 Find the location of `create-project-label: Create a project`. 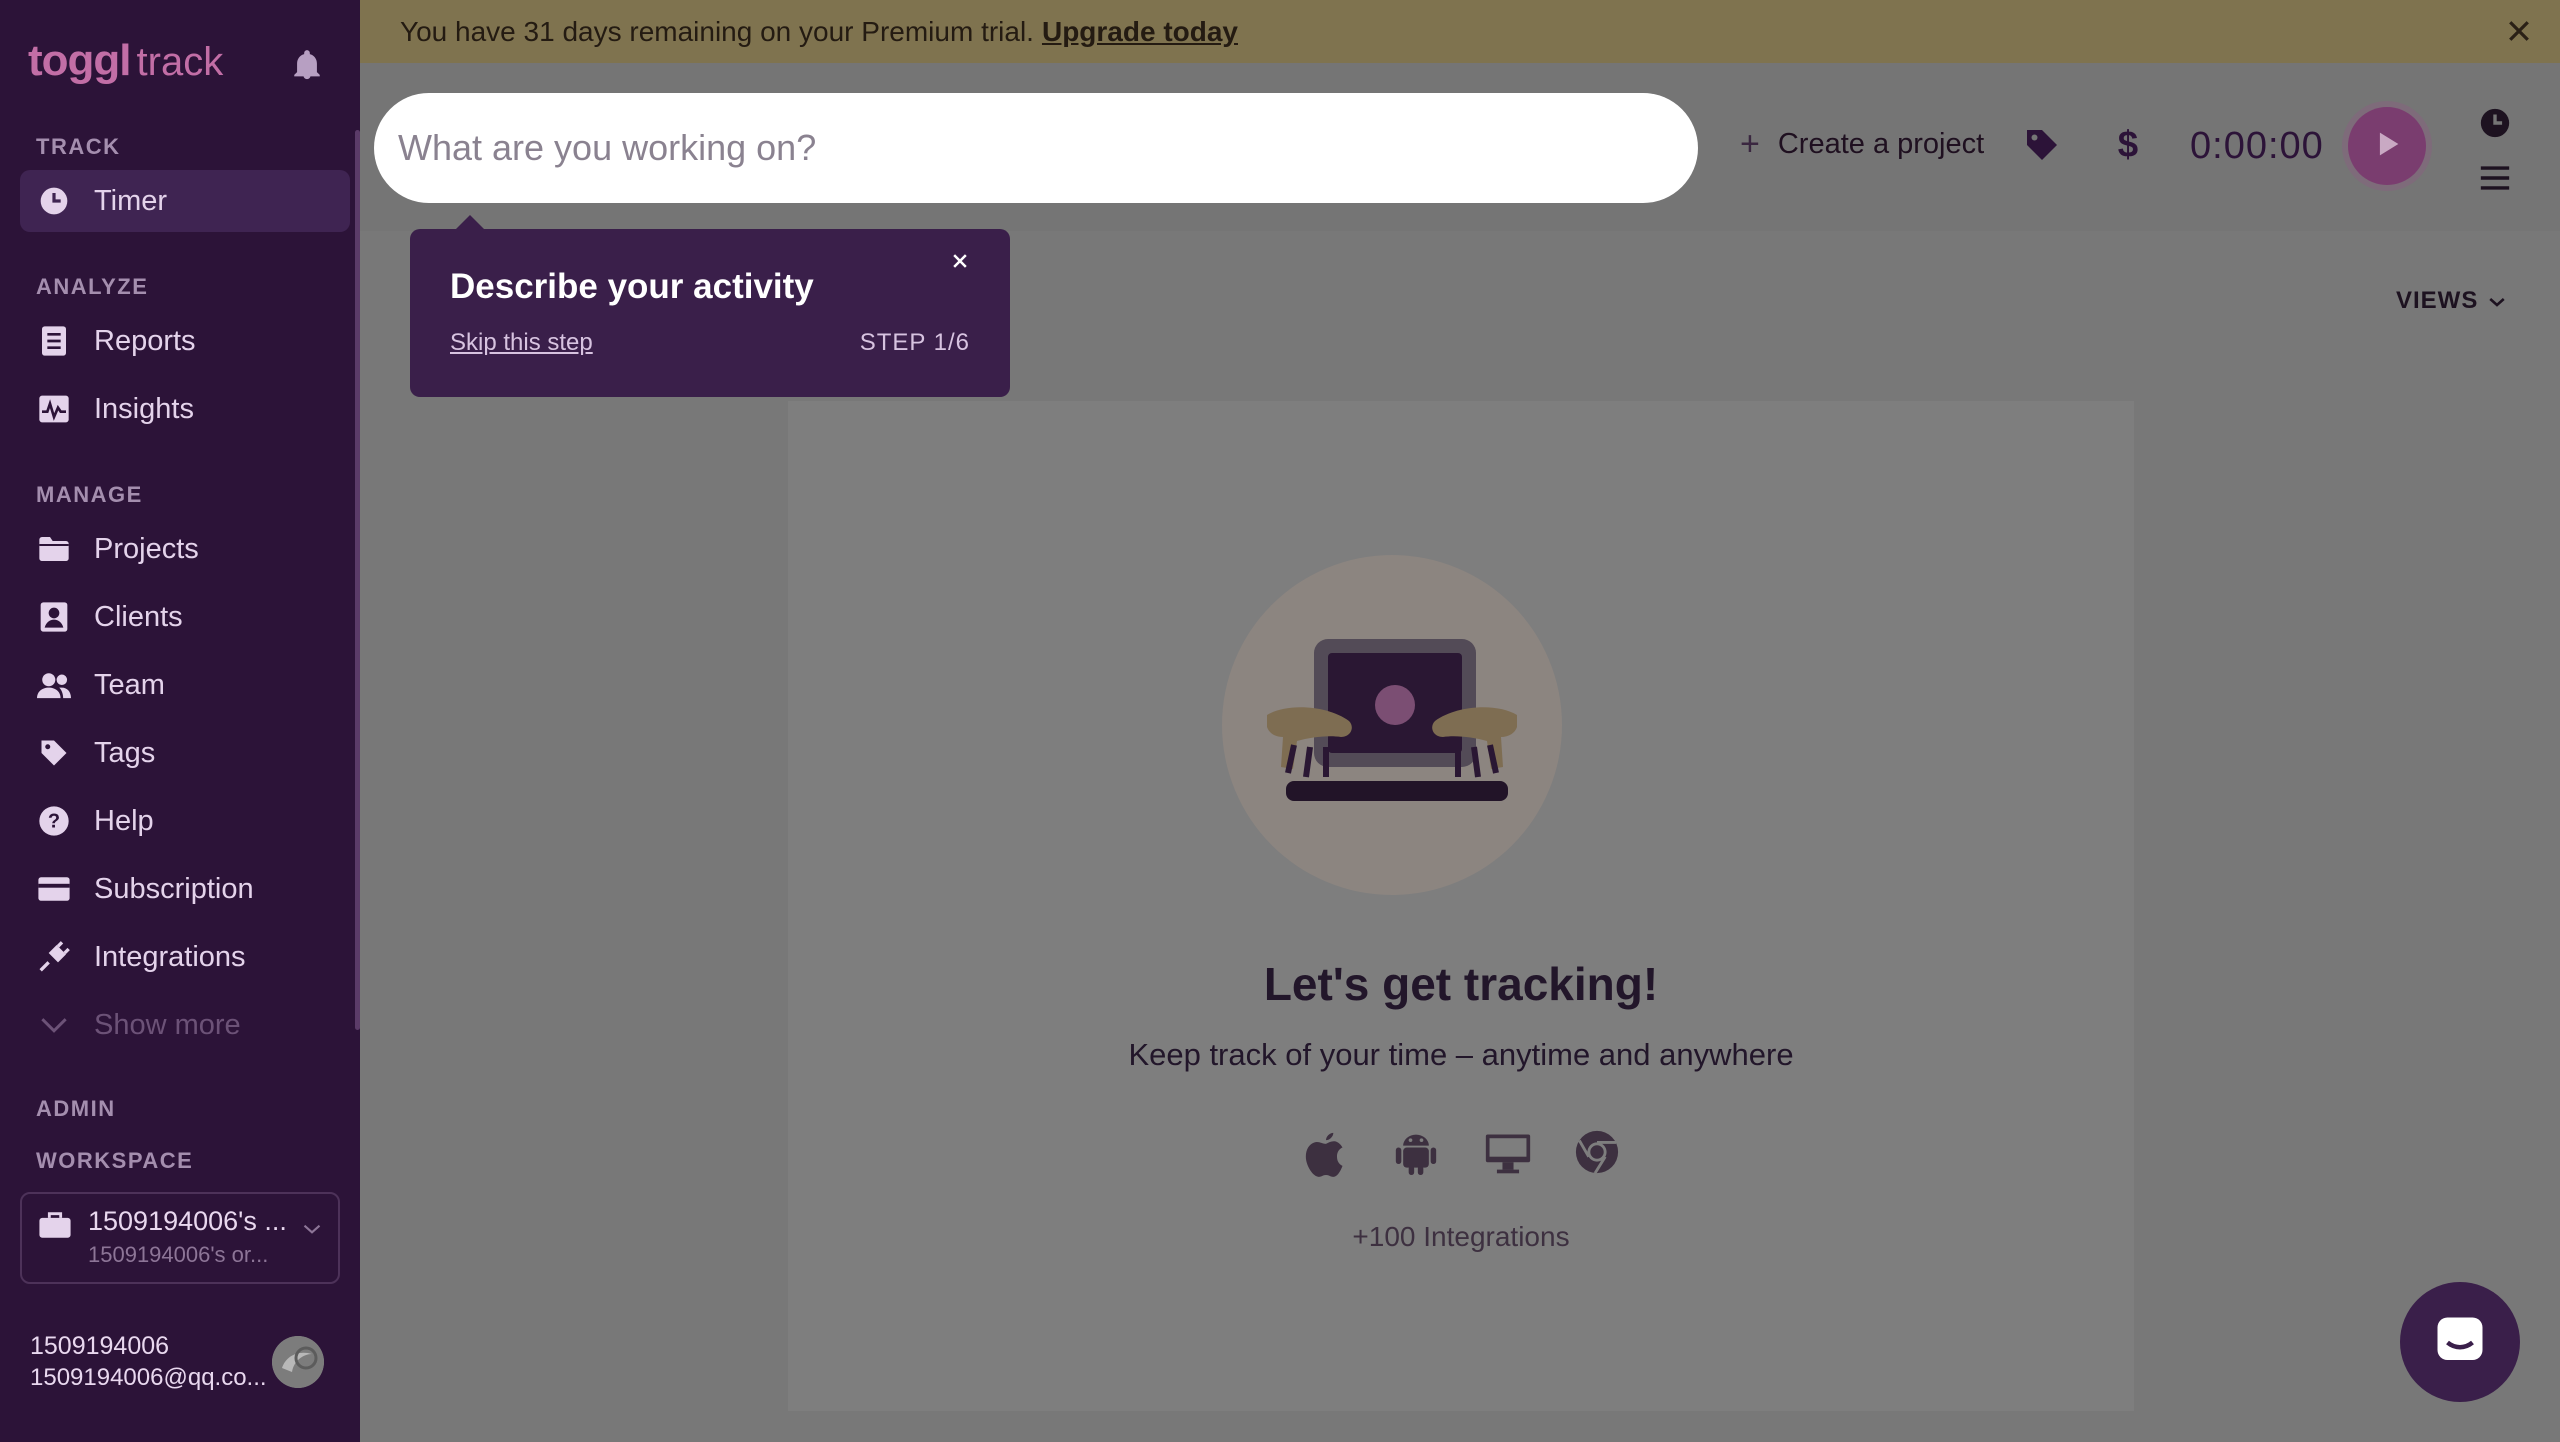

create-project-label: Create a project is located at coordinates (1881, 144).